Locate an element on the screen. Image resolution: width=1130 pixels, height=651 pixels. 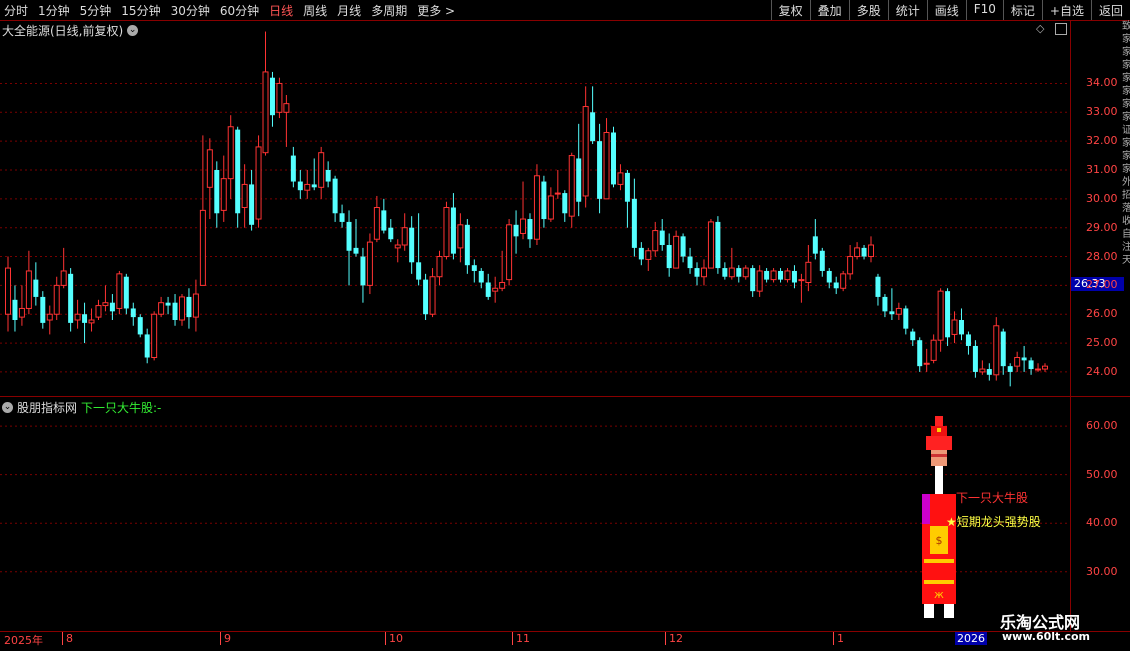
timeframe-tab: 月线 is located at coordinates (349, 10).